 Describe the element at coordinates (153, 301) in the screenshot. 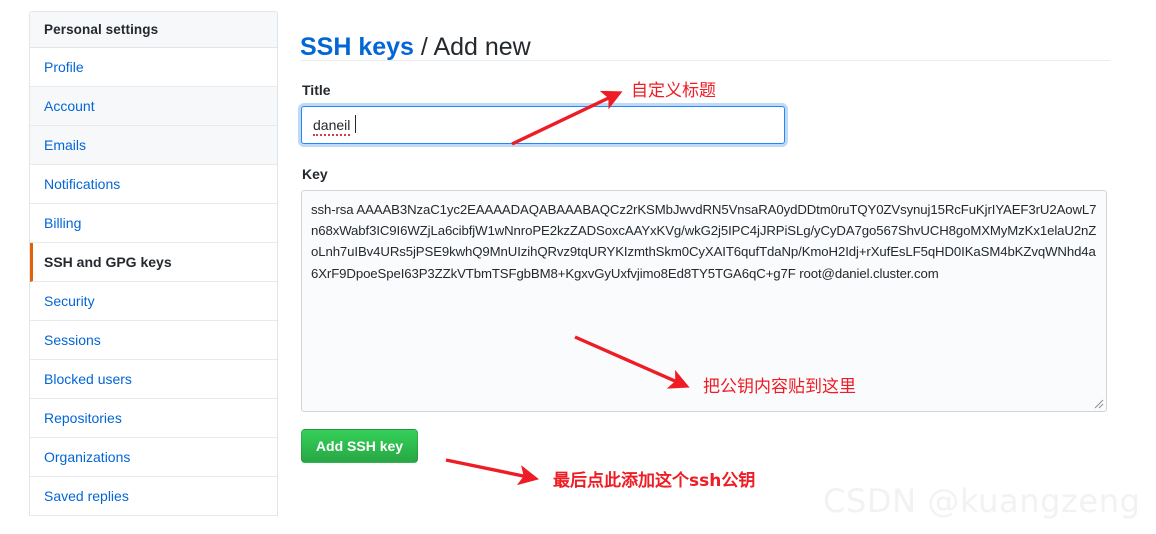

I see `sidebar-item-security: Security` at that location.